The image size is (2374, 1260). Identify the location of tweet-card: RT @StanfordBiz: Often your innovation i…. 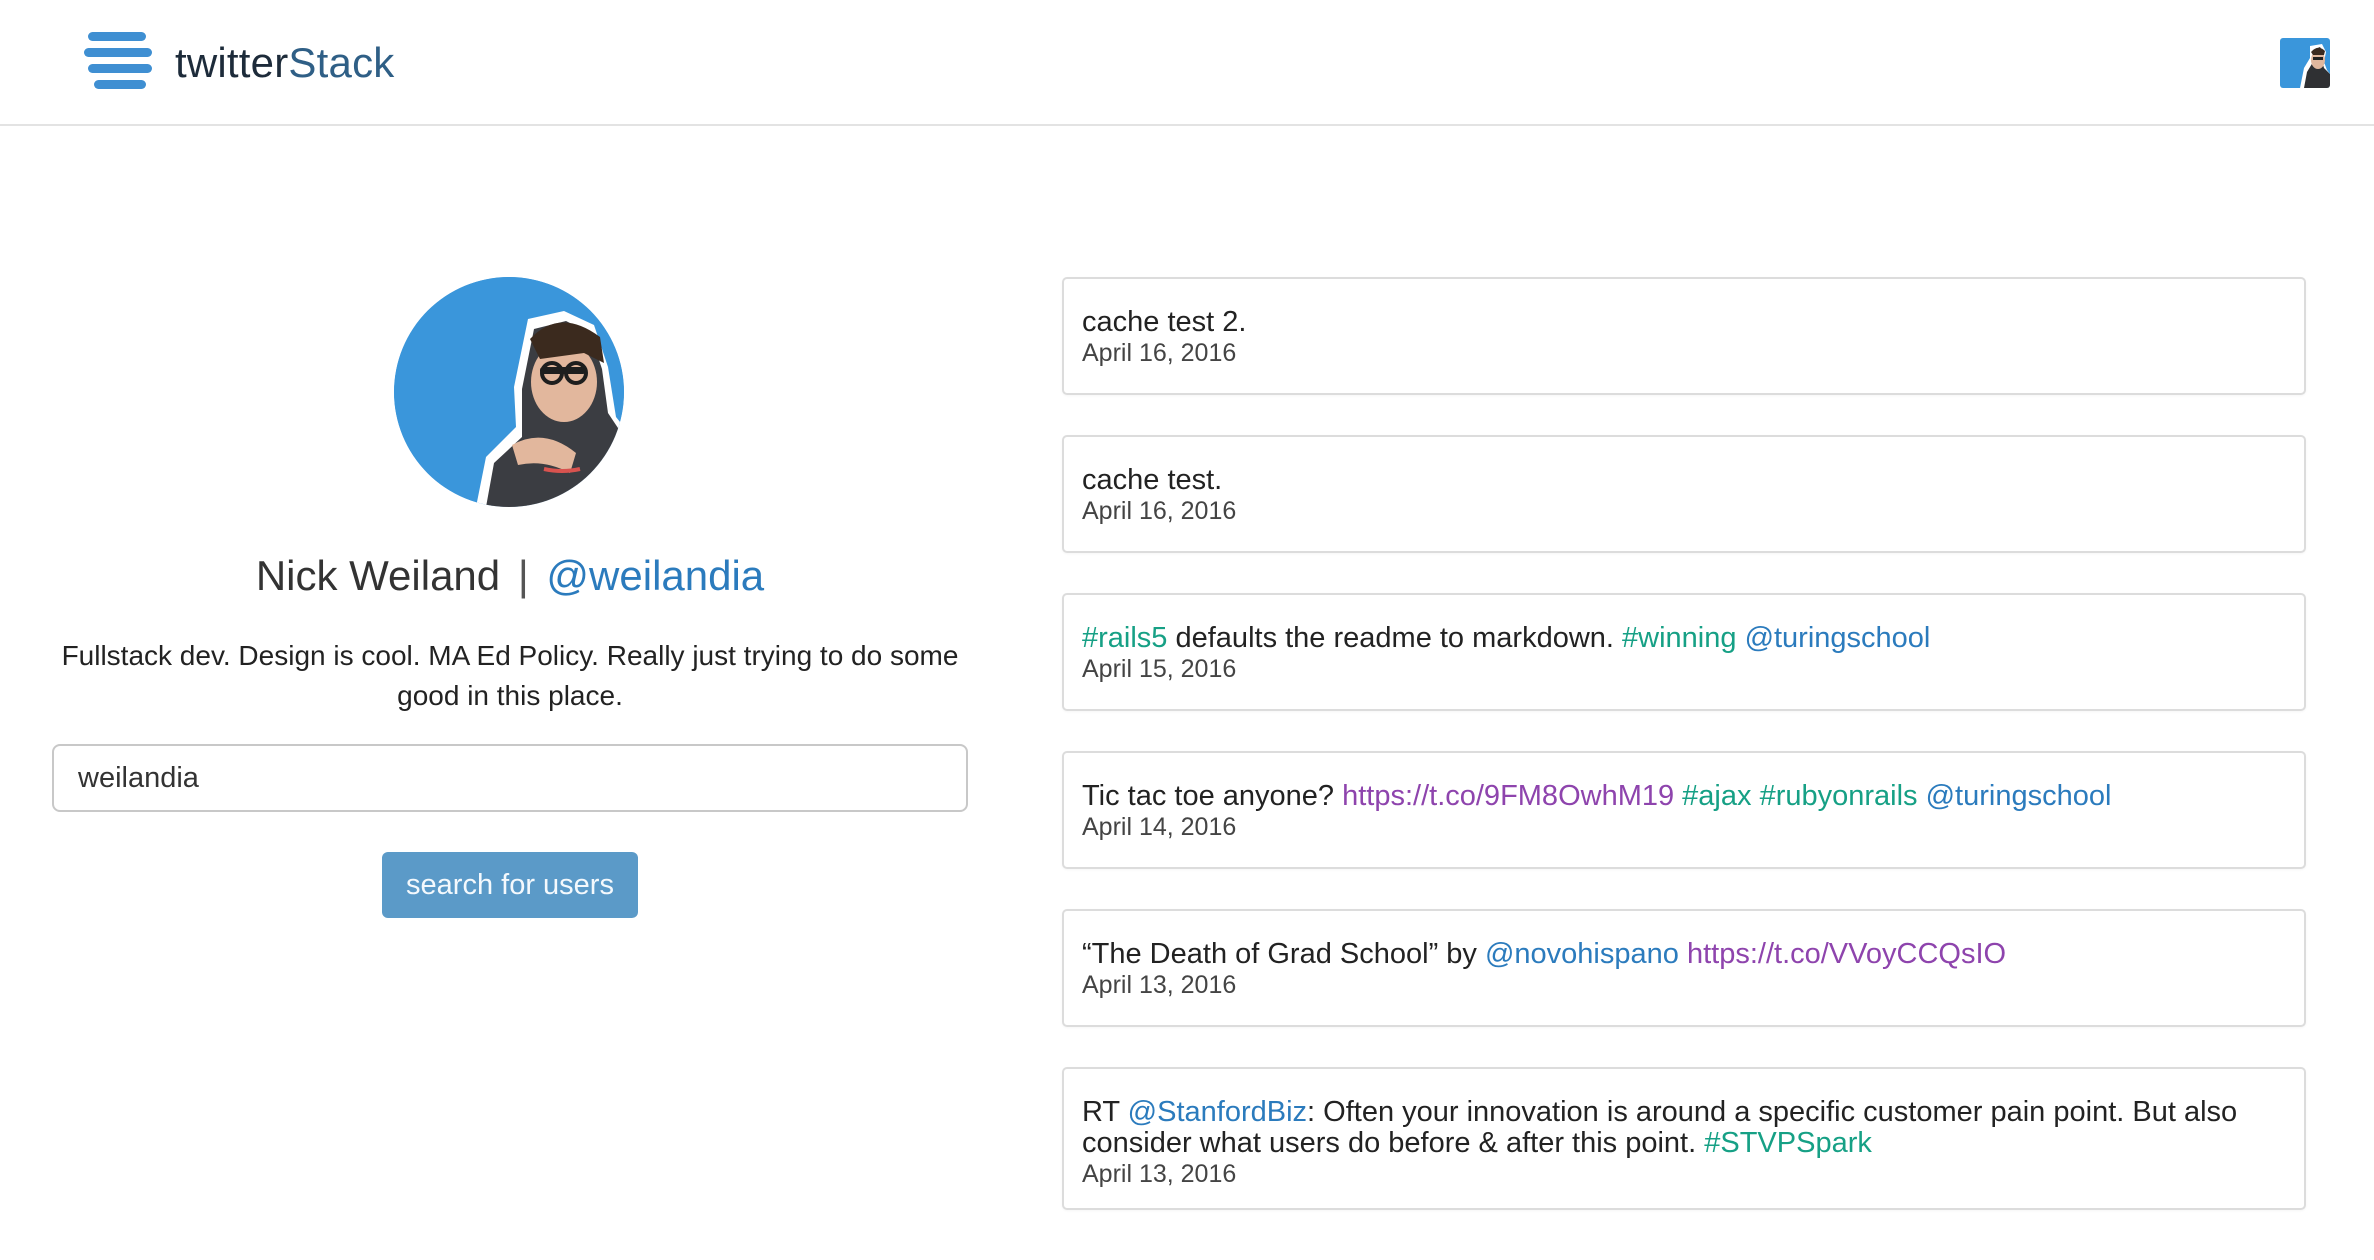
(1684, 1138).